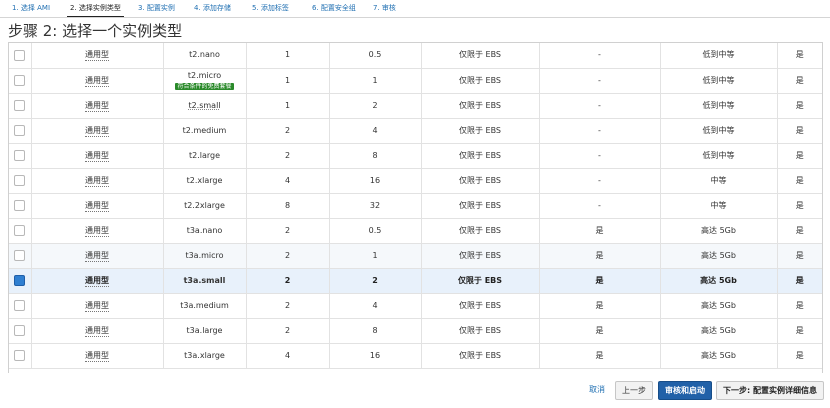  Describe the element at coordinates (204, 86) in the screenshot. I see `free-tier-badge: 符合条件的免费套餐` at that location.